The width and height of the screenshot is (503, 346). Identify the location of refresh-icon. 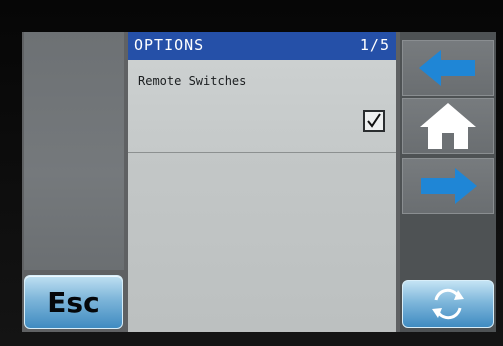
(448, 304).